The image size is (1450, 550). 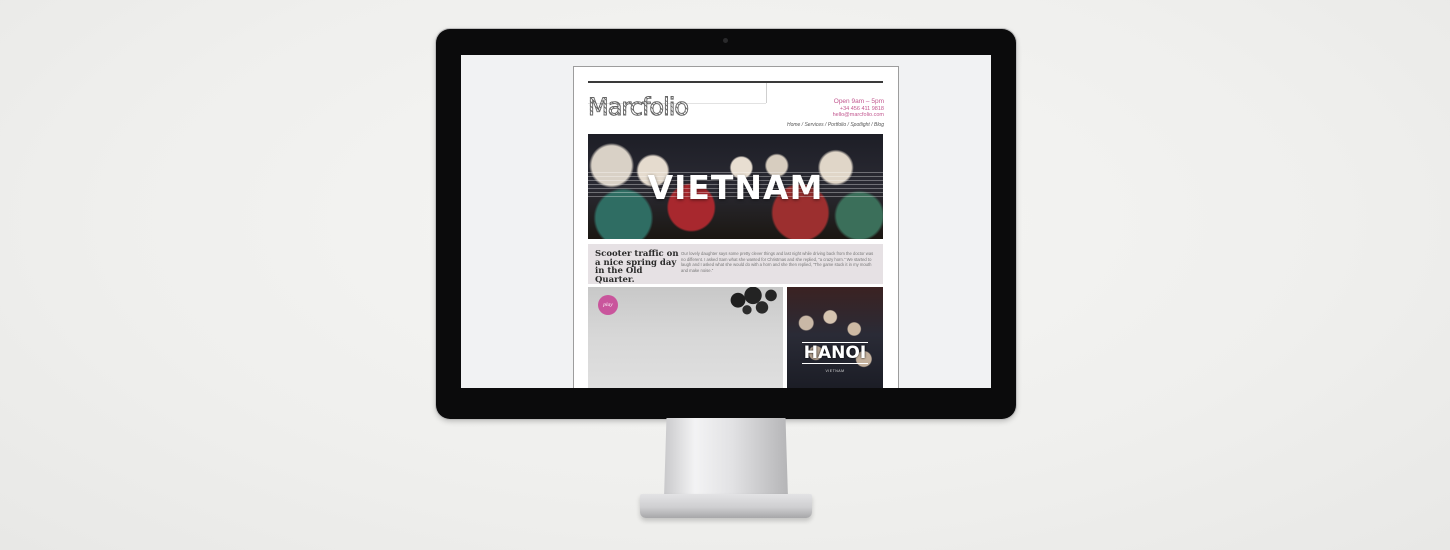 I want to click on hero-title: VIETNAM, so click(x=735, y=187).